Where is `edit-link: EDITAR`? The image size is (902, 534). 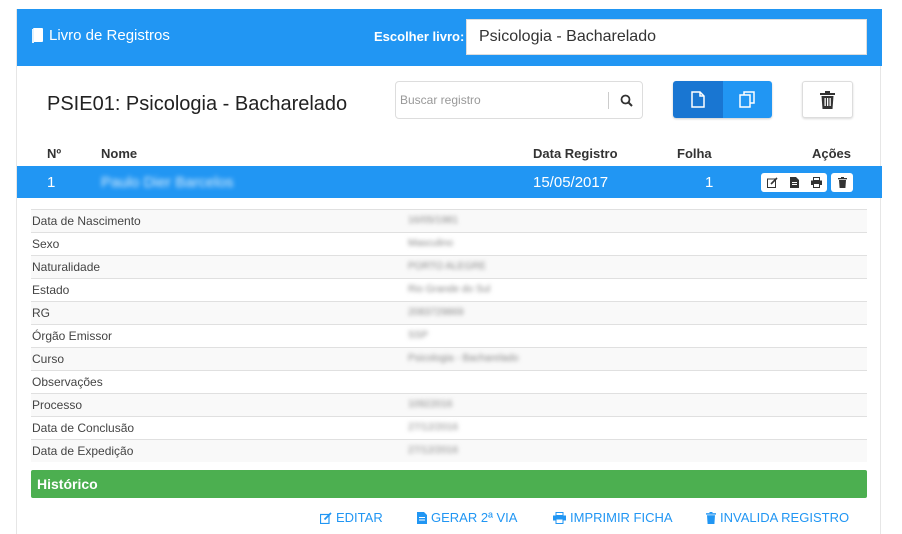 edit-link: EDITAR is located at coordinates (351, 517).